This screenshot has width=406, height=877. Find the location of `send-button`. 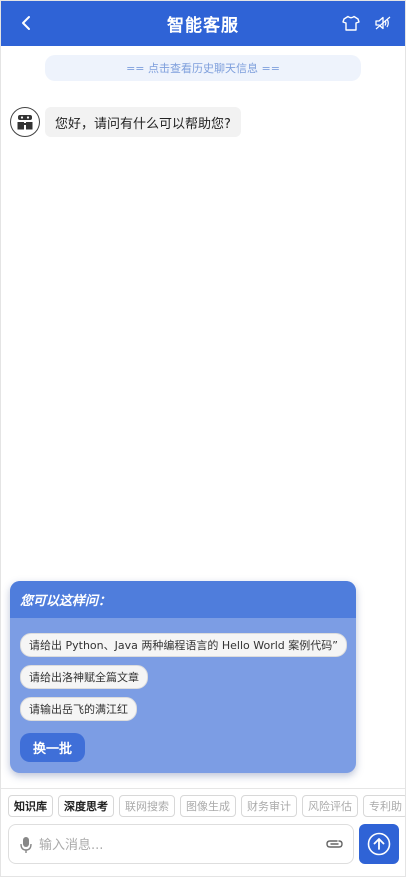

send-button is located at coordinates (379, 844).